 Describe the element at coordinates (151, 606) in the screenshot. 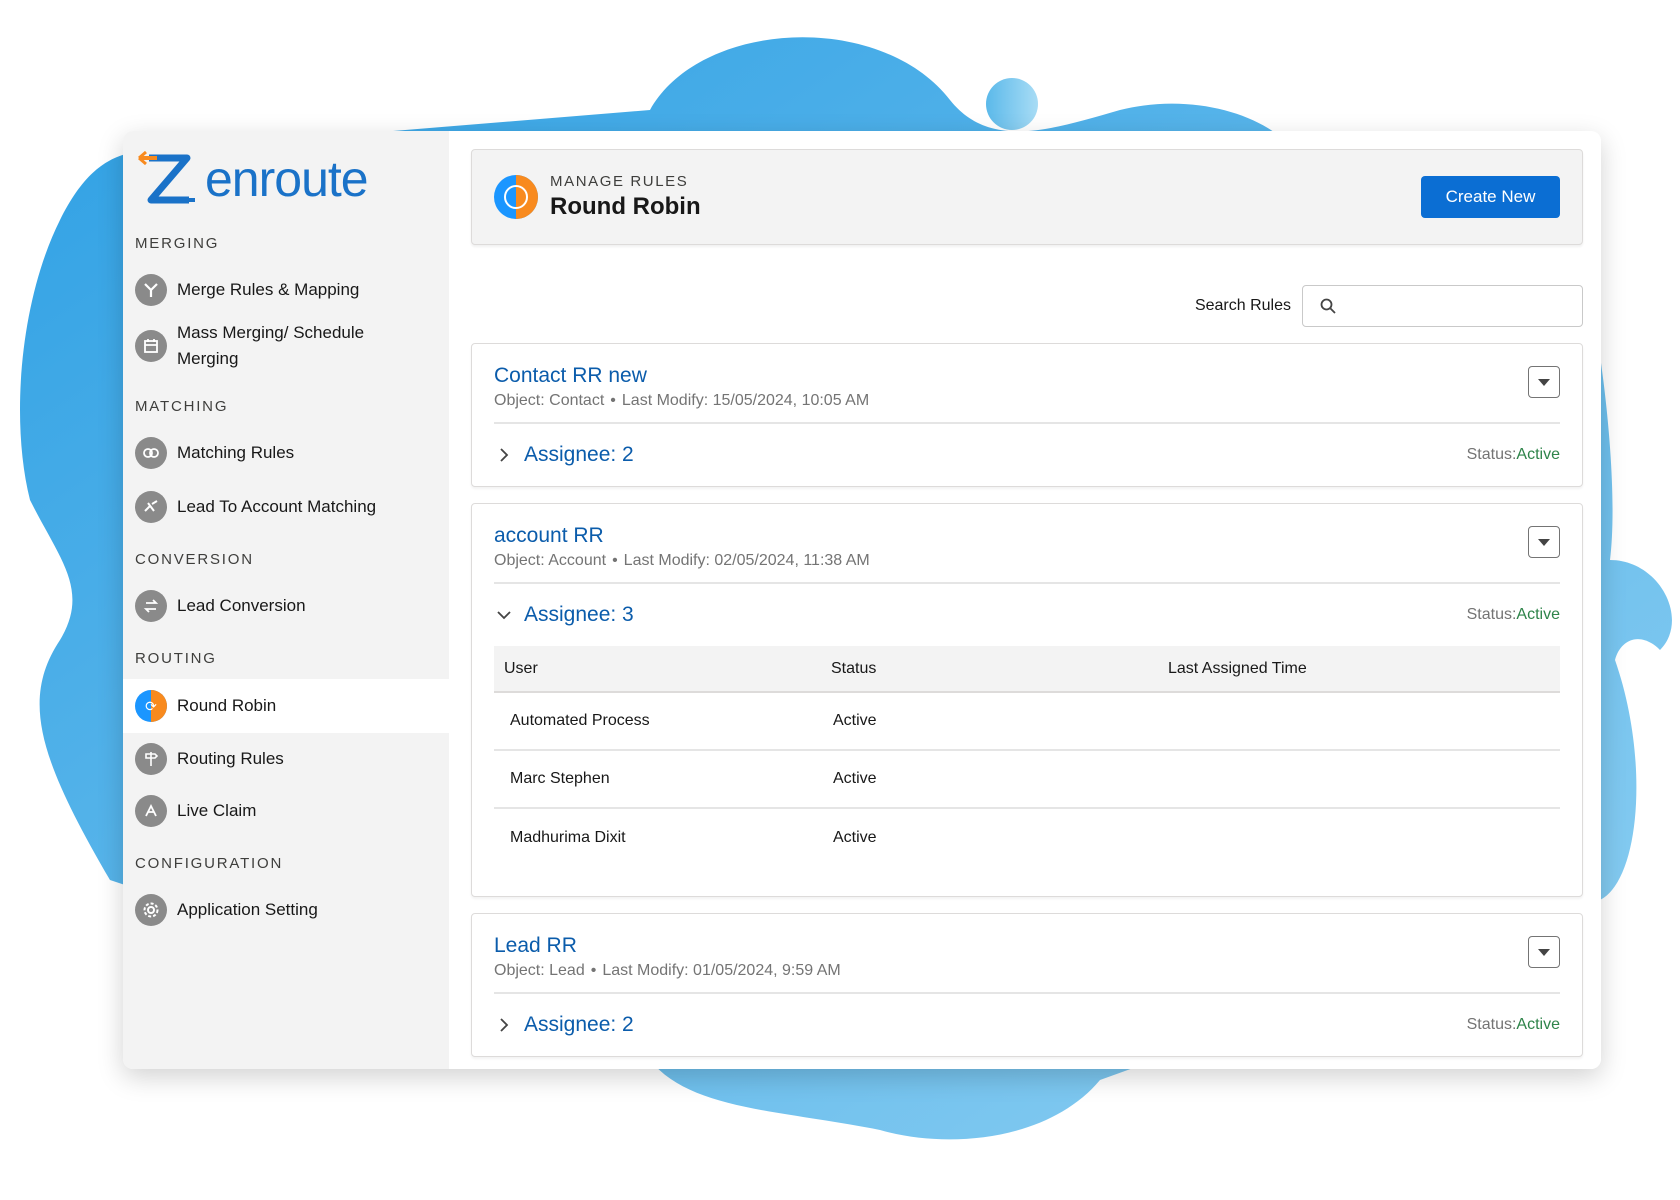

I see `convert-icon` at that location.